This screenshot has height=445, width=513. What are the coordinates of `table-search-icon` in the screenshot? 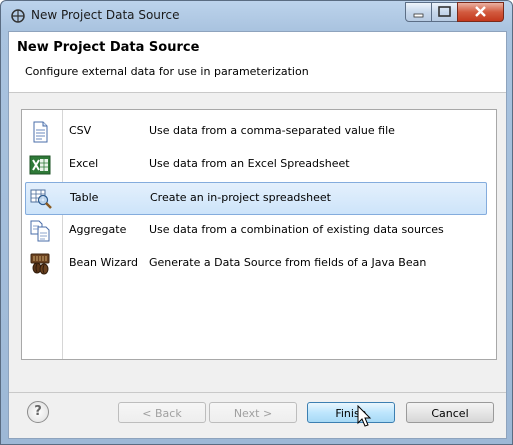 It's located at (41, 199).